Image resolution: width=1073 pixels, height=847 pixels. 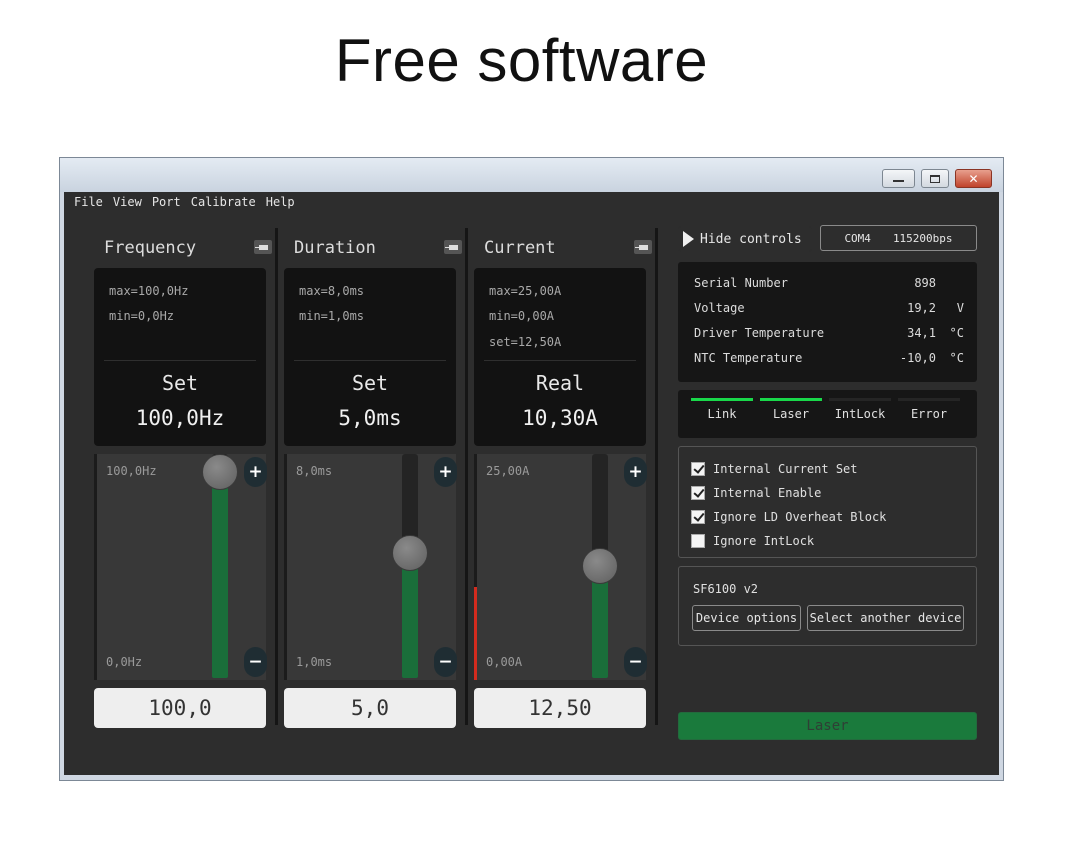 What do you see at coordinates (719, 308) in the screenshot?
I see `status-label: Voltage` at bounding box center [719, 308].